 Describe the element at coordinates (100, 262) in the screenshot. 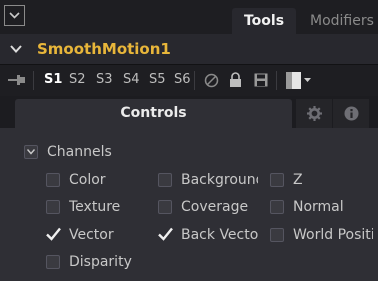

I see `checkbox-label: Disparity` at that location.